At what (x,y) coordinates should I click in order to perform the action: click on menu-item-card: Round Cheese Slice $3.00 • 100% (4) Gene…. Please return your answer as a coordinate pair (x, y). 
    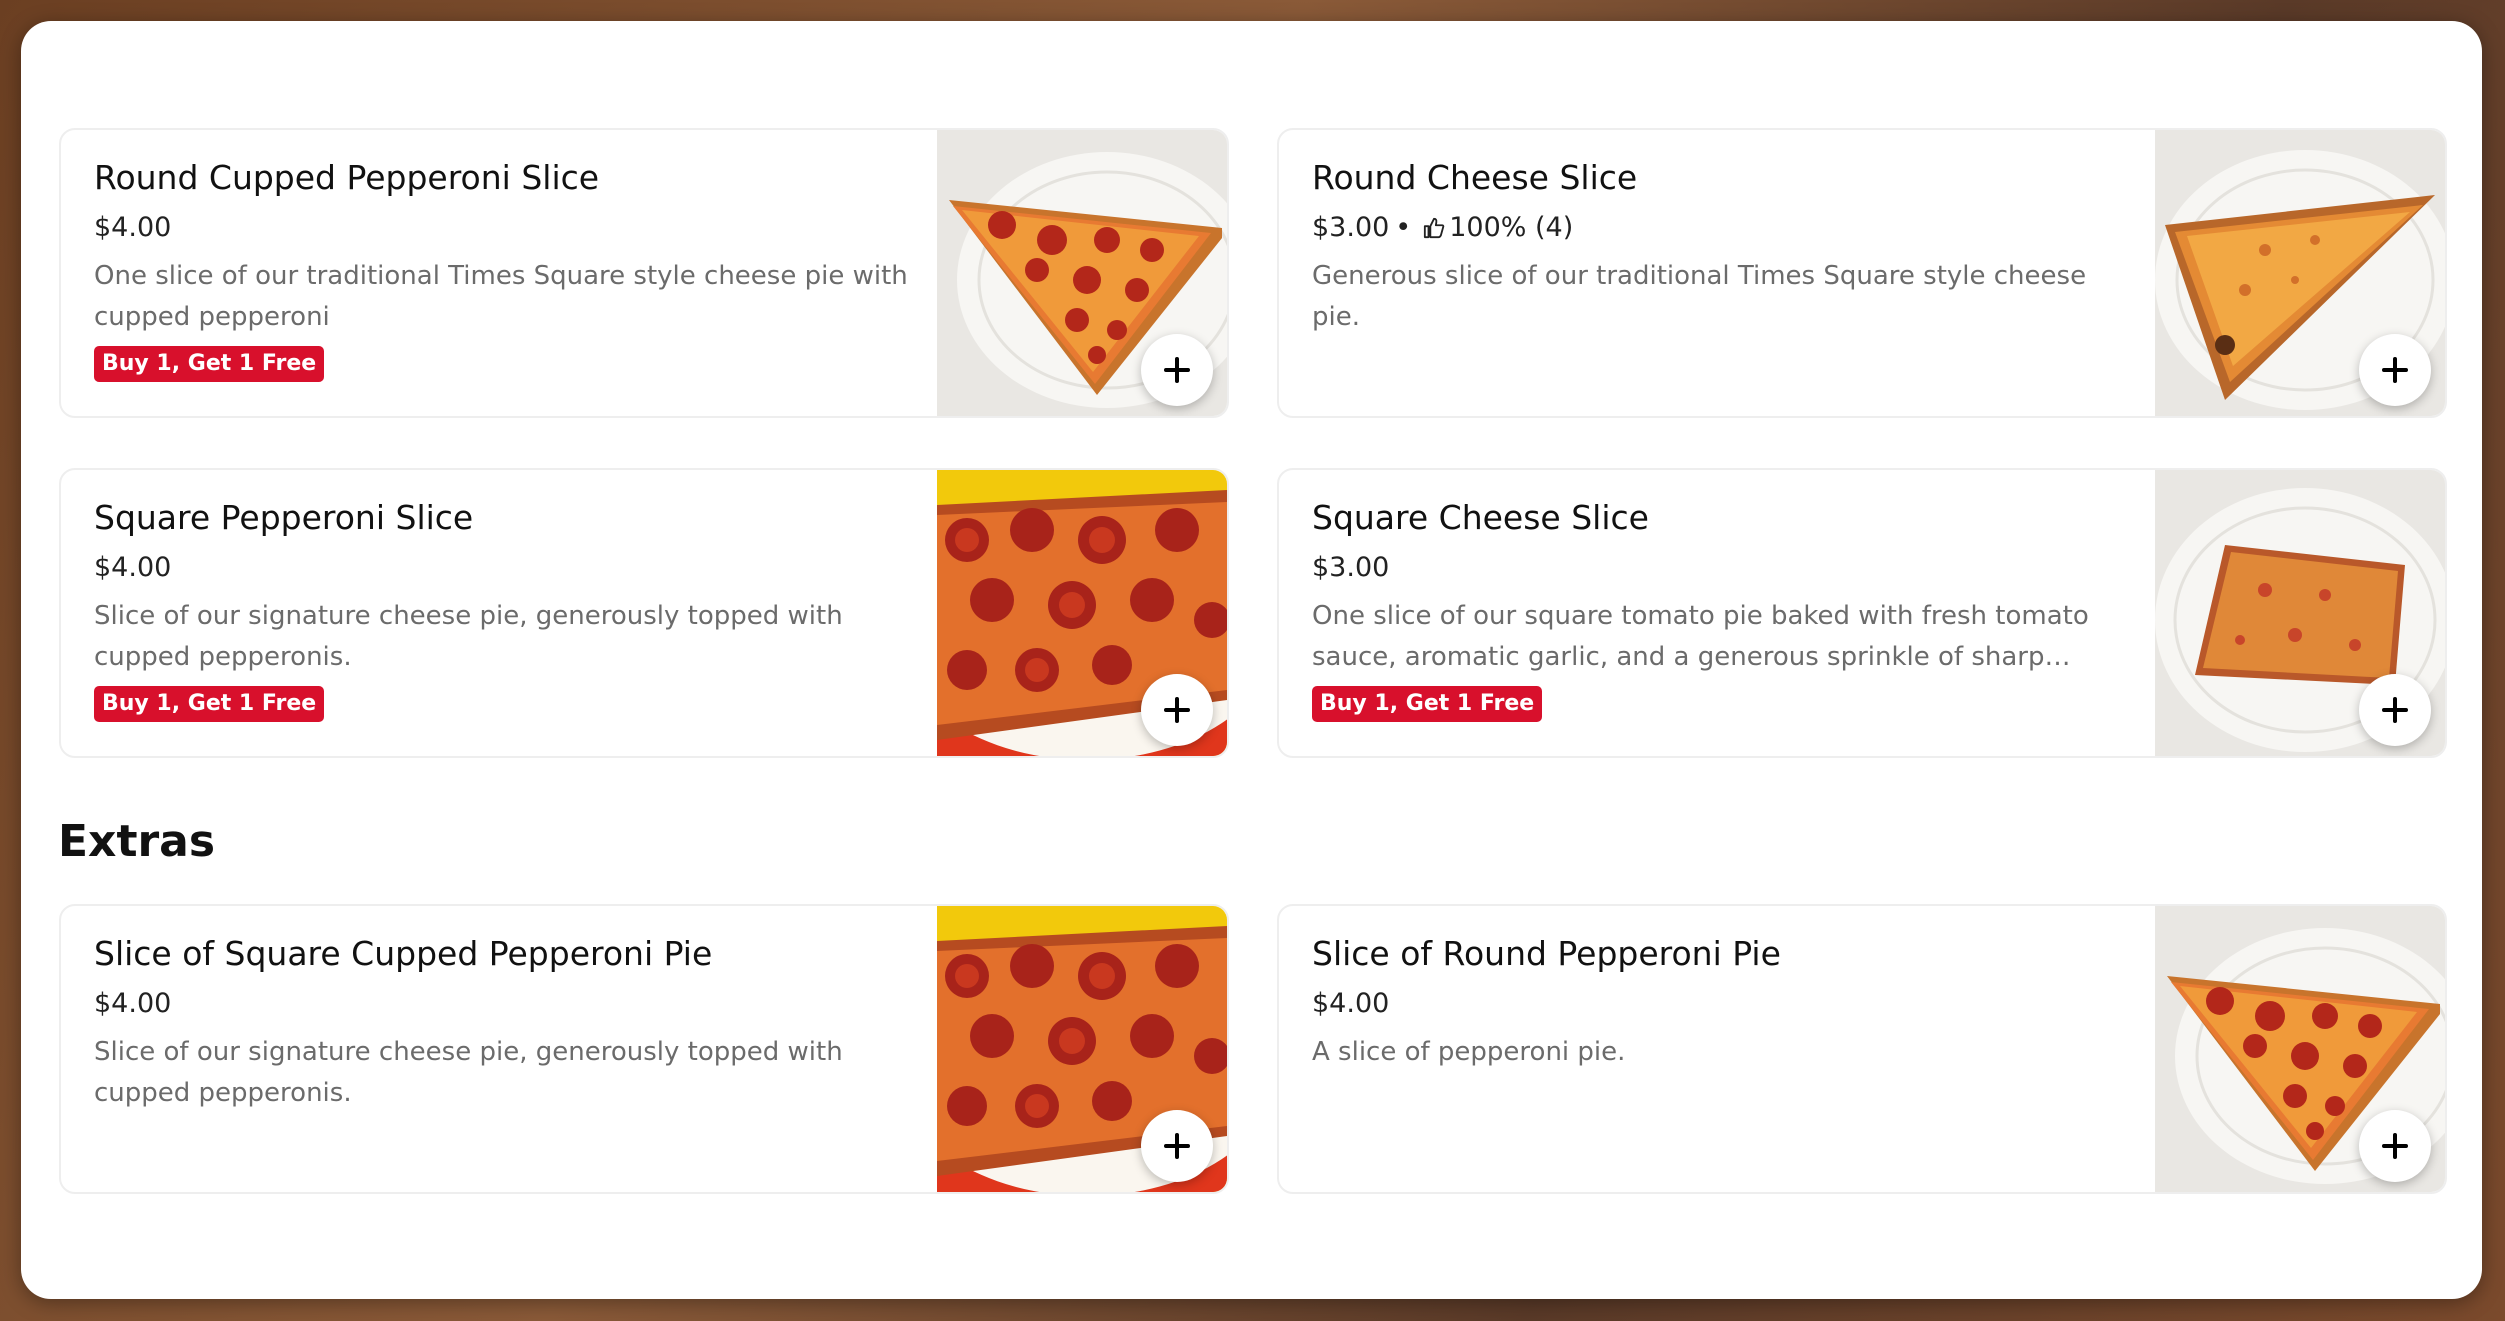
    Looking at the image, I should click on (1862, 273).